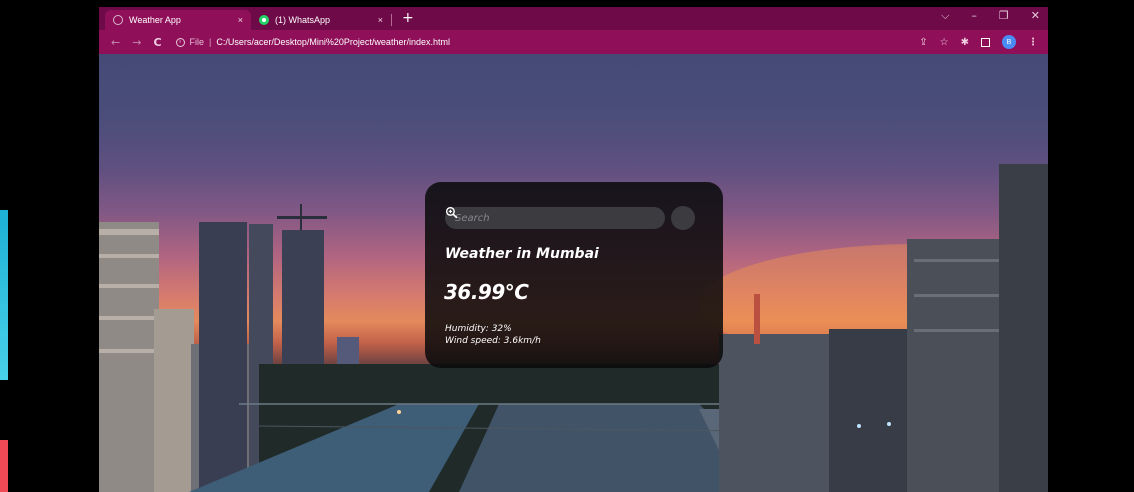 Image resolution: width=1134 pixels, height=492 pixels. I want to click on window-controls: ⌵ – ❐ ✕, so click(990, 16).